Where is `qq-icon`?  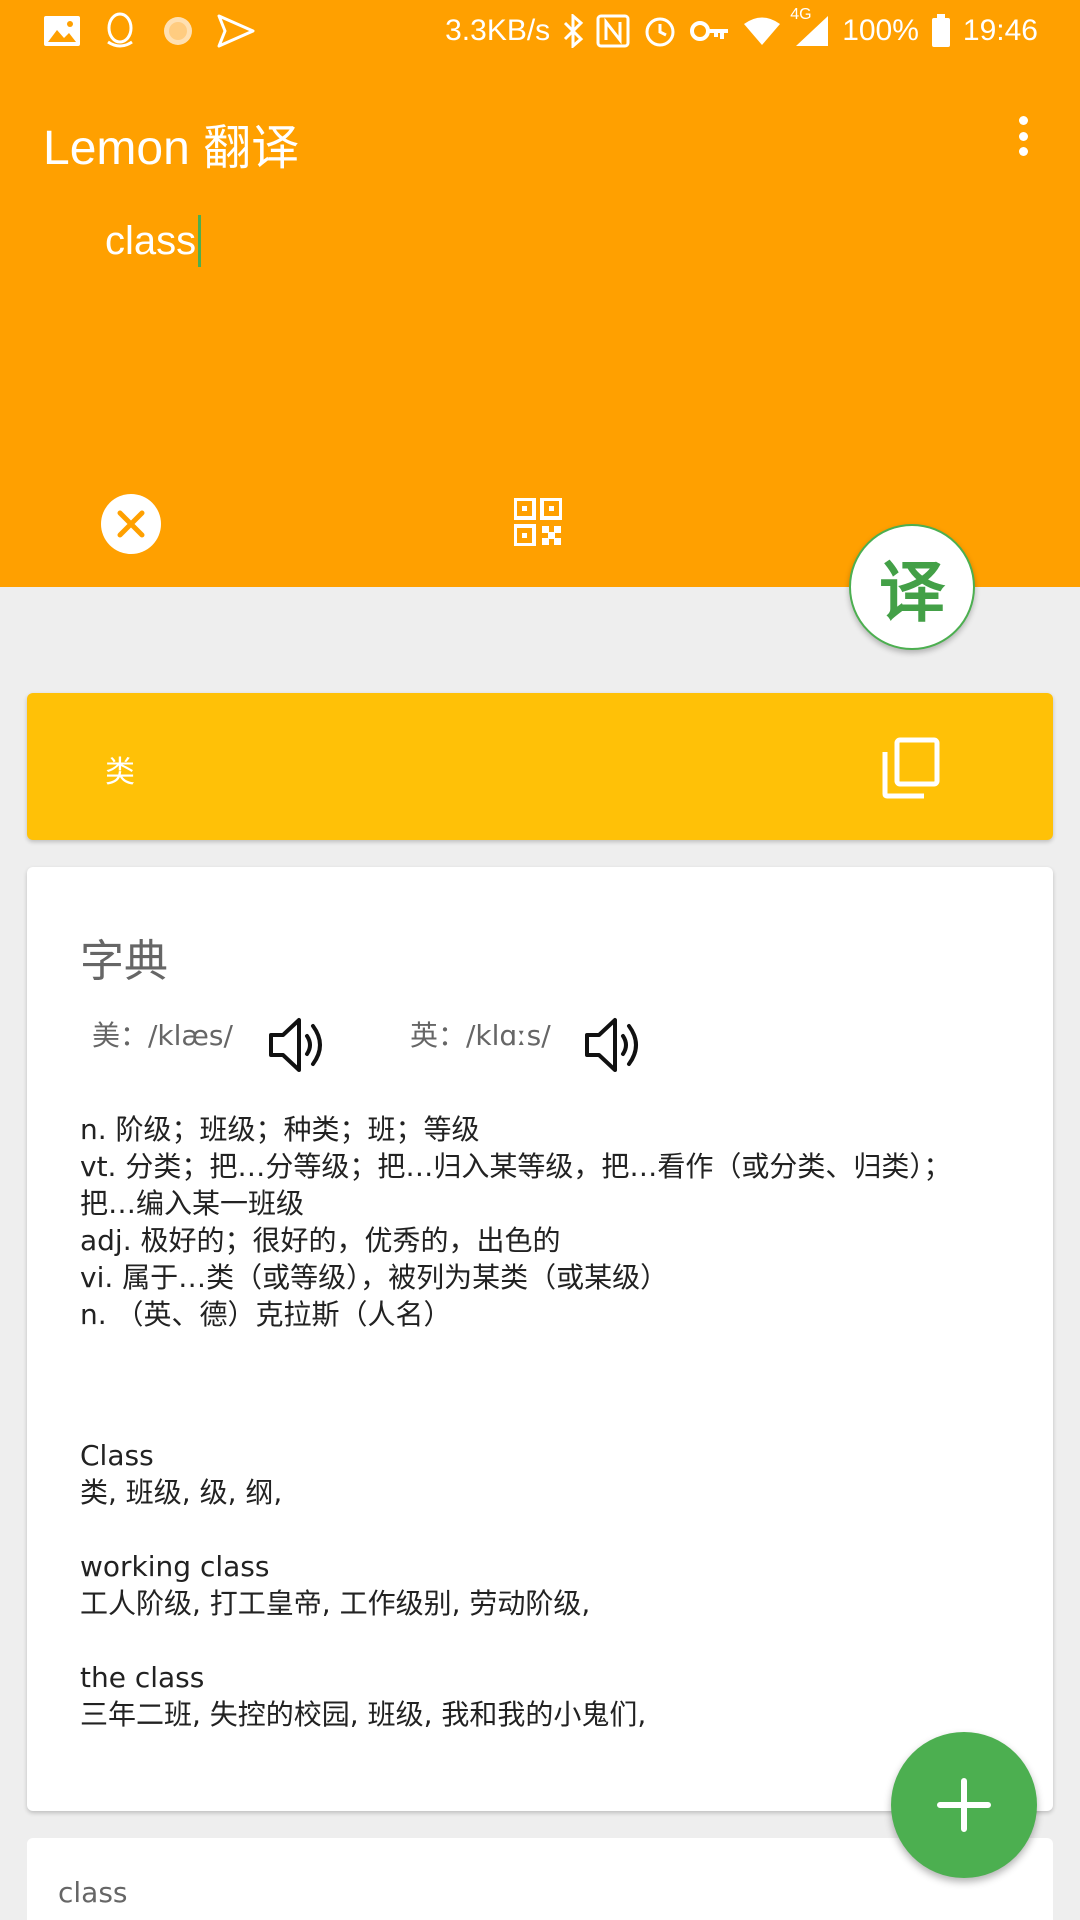 qq-icon is located at coordinates (120, 31).